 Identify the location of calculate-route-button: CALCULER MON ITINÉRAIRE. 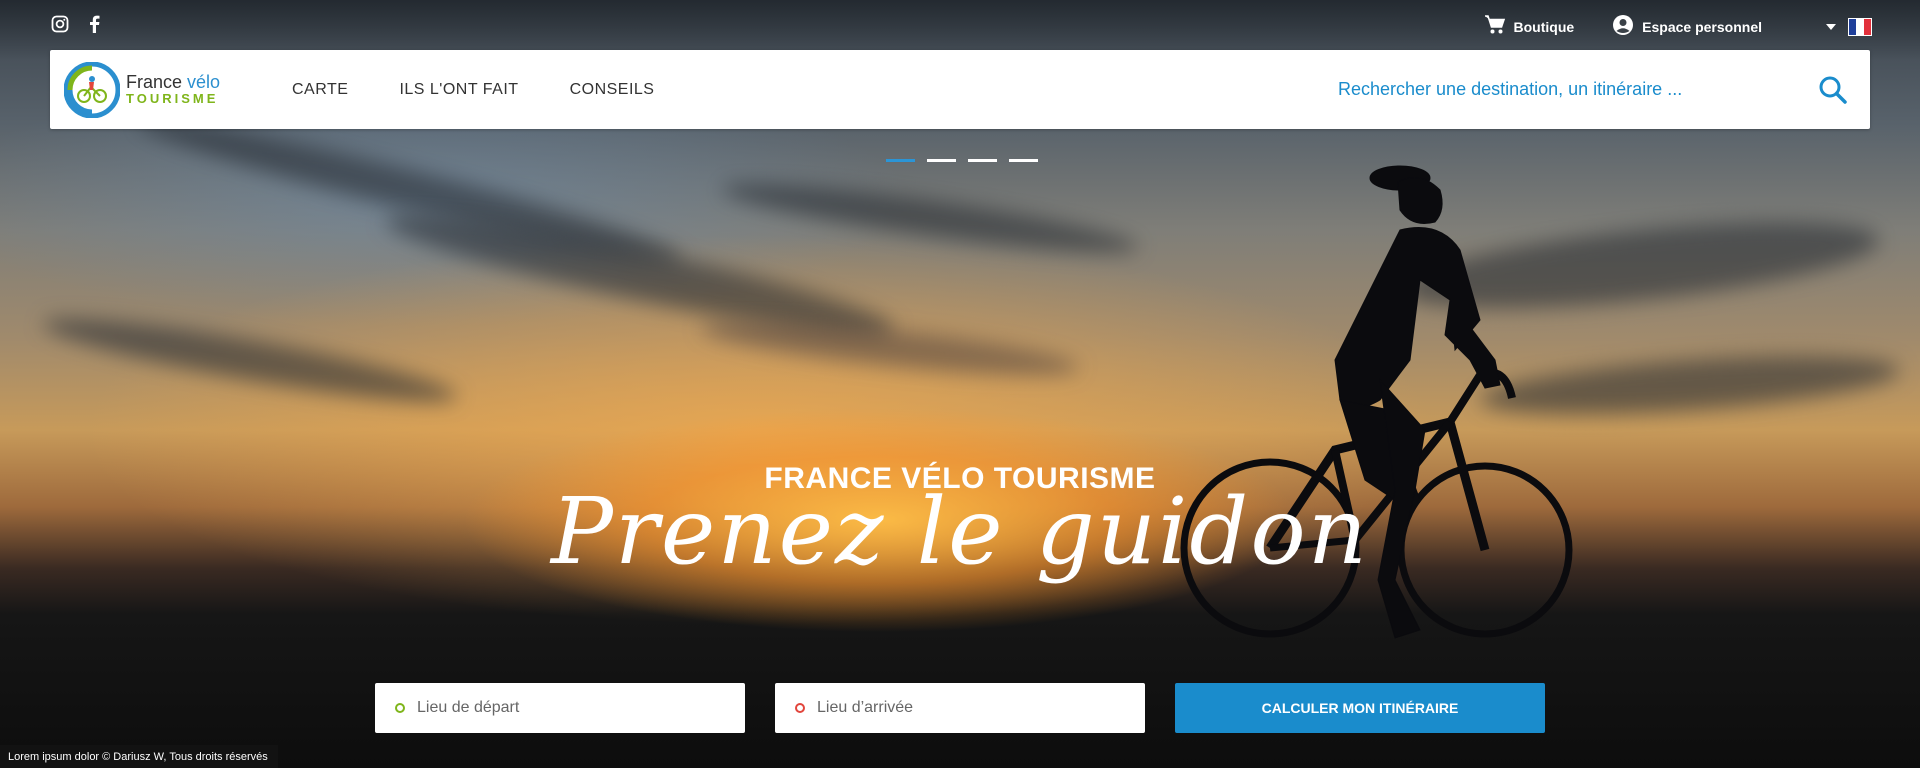
(1360, 708).